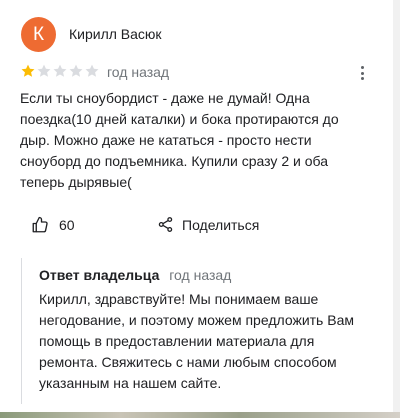 The width and height of the screenshot is (400, 418). What do you see at coordinates (362, 73) in the screenshot?
I see `more-vert-icon` at bounding box center [362, 73].